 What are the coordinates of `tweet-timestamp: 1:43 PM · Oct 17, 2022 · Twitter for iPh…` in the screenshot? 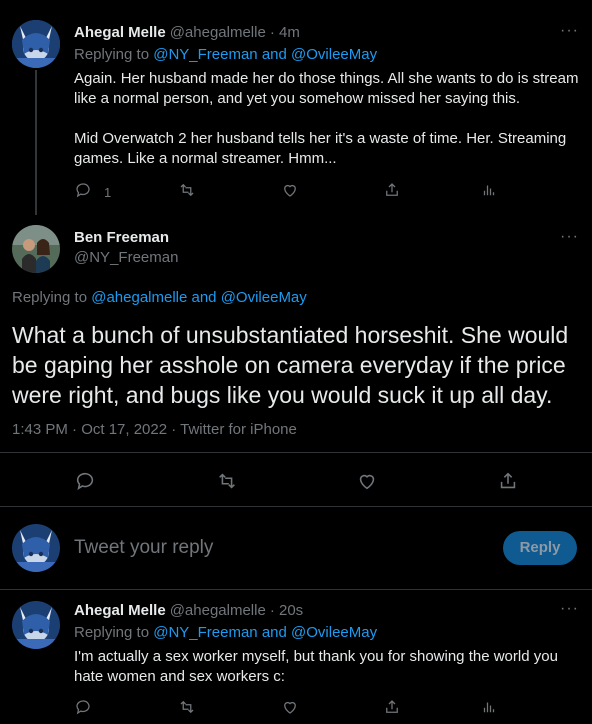 It's located at (154, 429).